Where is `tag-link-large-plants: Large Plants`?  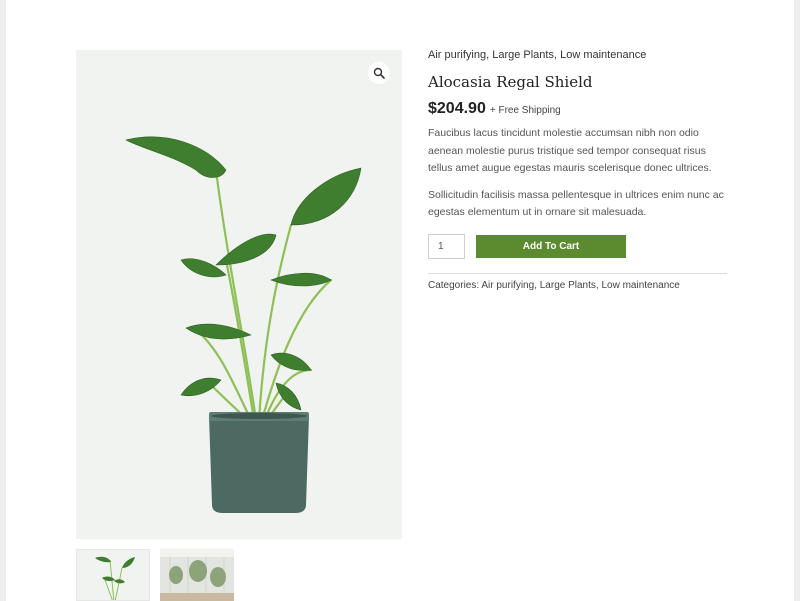
tag-link-large-plants: Large Plants is located at coordinates (523, 55).